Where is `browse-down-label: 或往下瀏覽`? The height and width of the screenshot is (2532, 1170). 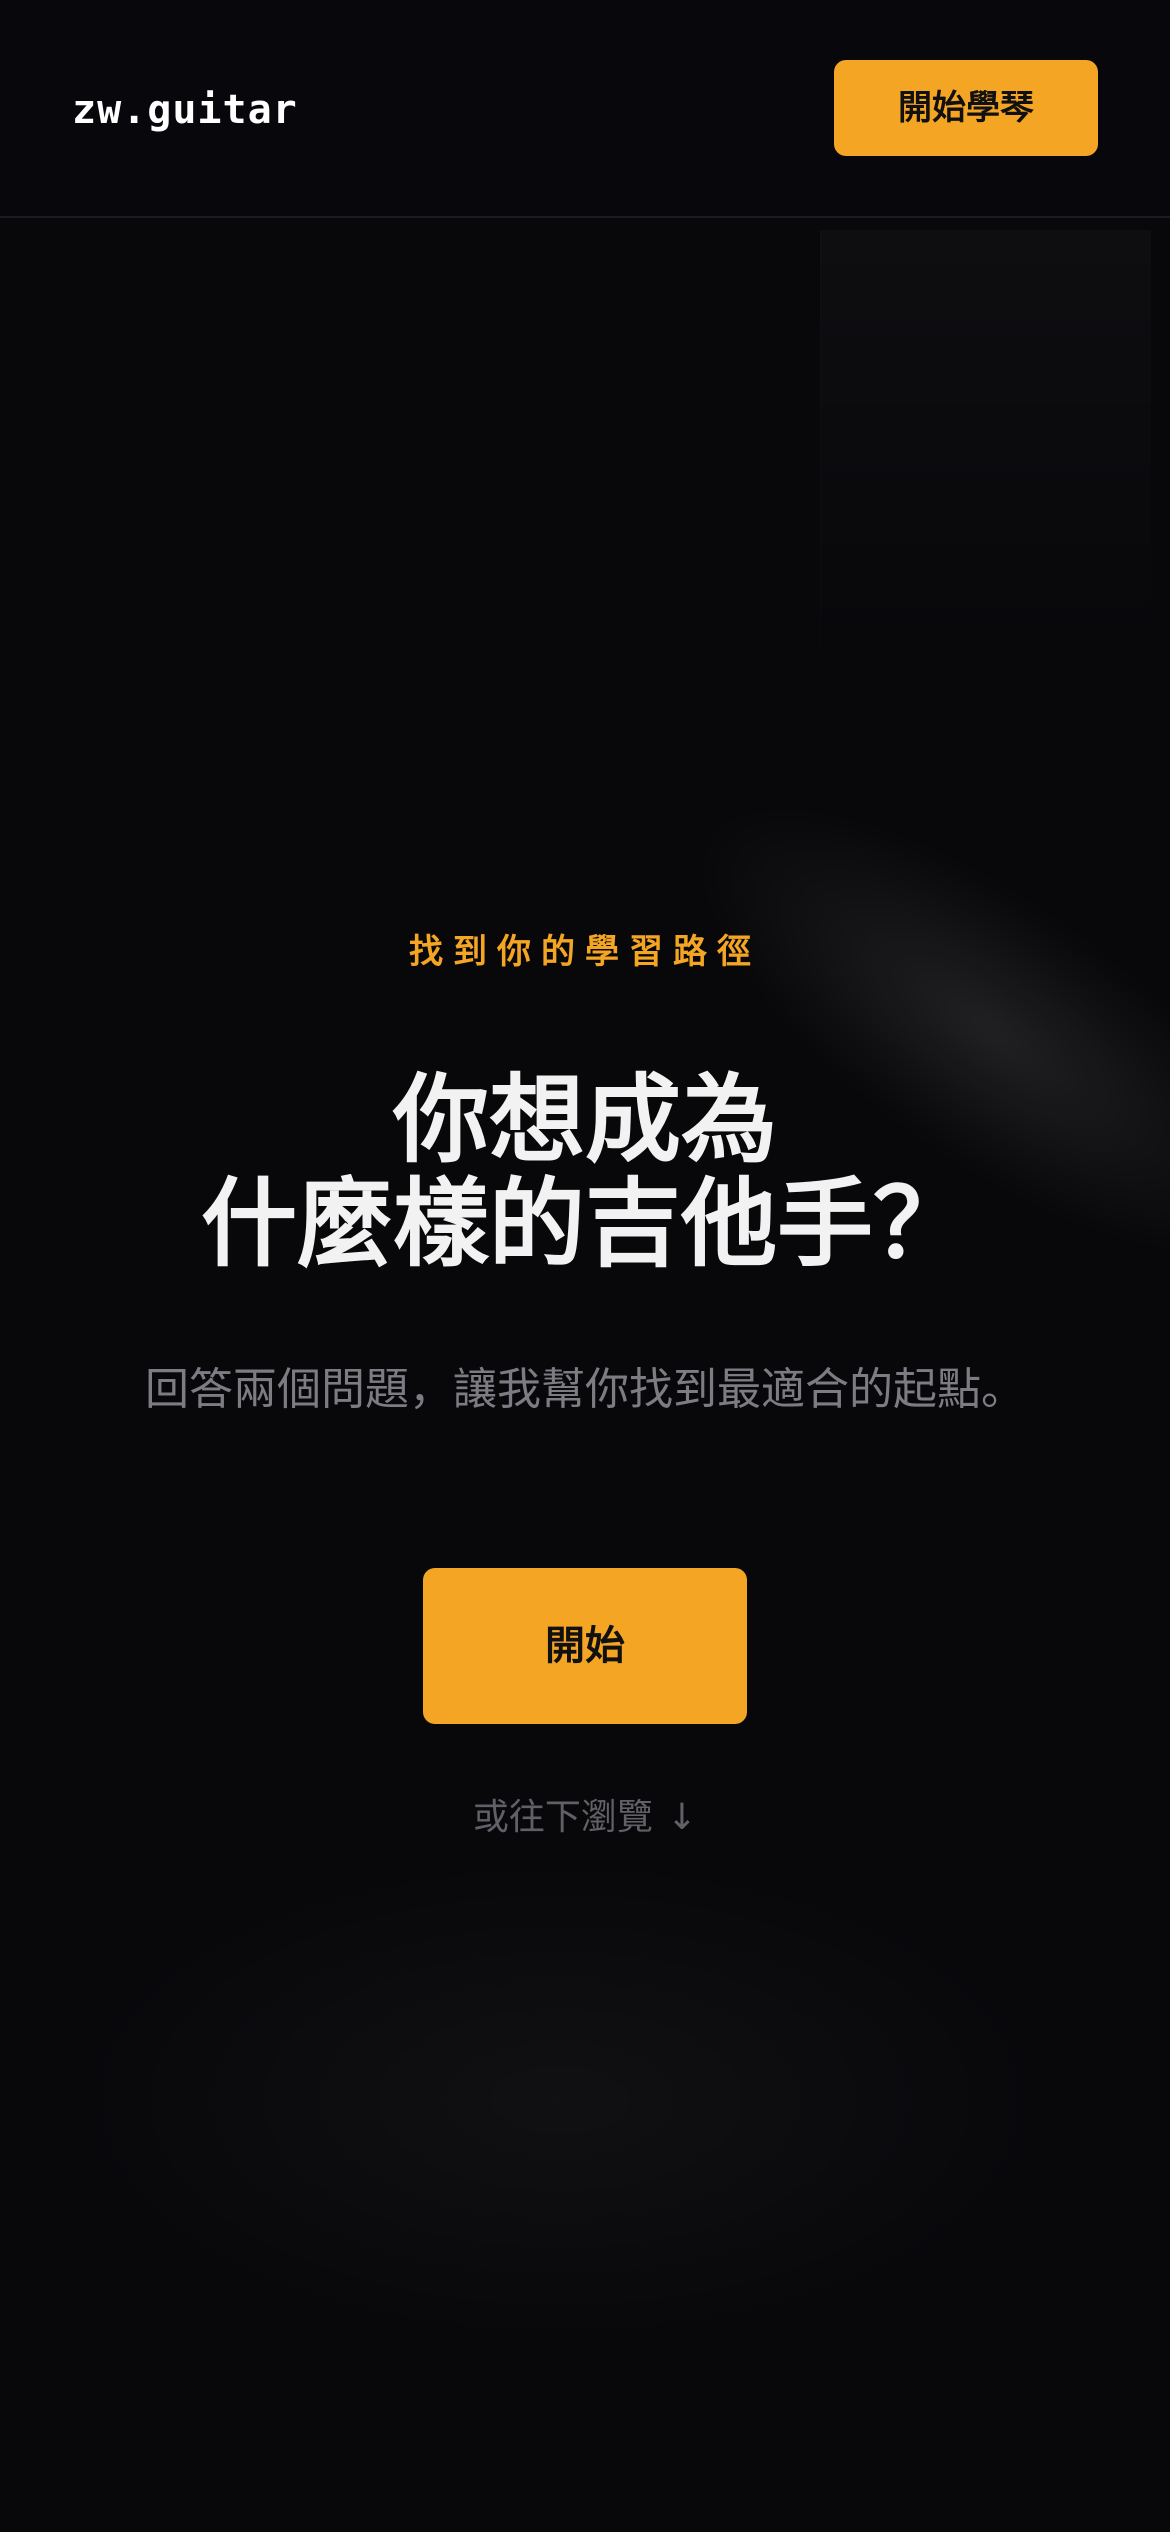 browse-down-label: 或往下瀏覽 is located at coordinates (562, 1817).